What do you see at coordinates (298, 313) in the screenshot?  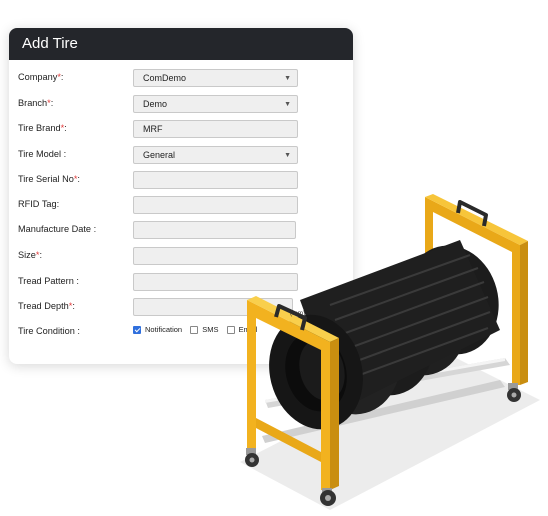 I see `tread-depth-unit: (mm)` at bounding box center [298, 313].